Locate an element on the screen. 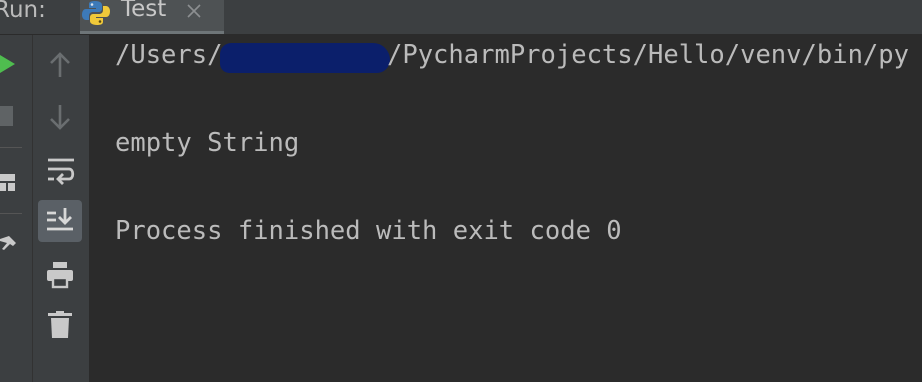 The image size is (922, 382). run-toolbar-header: Run: Test is located at coordinates (461, 17).